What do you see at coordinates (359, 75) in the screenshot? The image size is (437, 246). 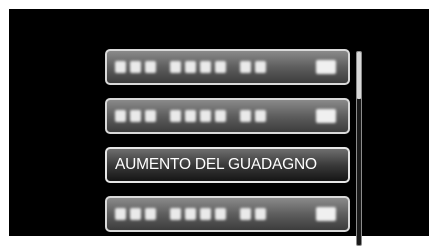 I see `scroll-thumb` at bounding box center [359, 75].